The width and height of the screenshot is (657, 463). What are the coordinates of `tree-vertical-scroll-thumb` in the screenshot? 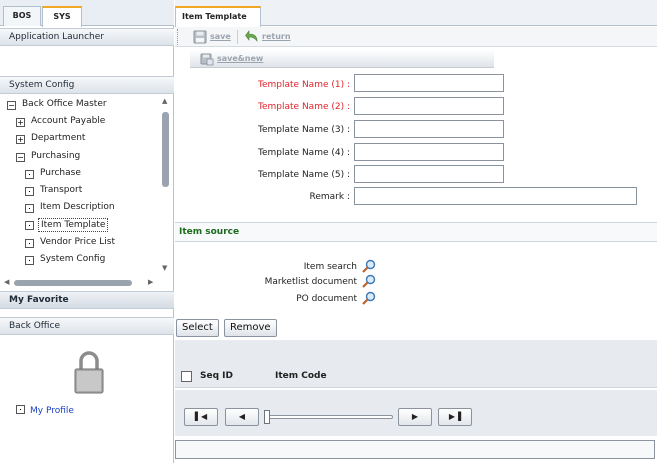 It's located at (165, 149).